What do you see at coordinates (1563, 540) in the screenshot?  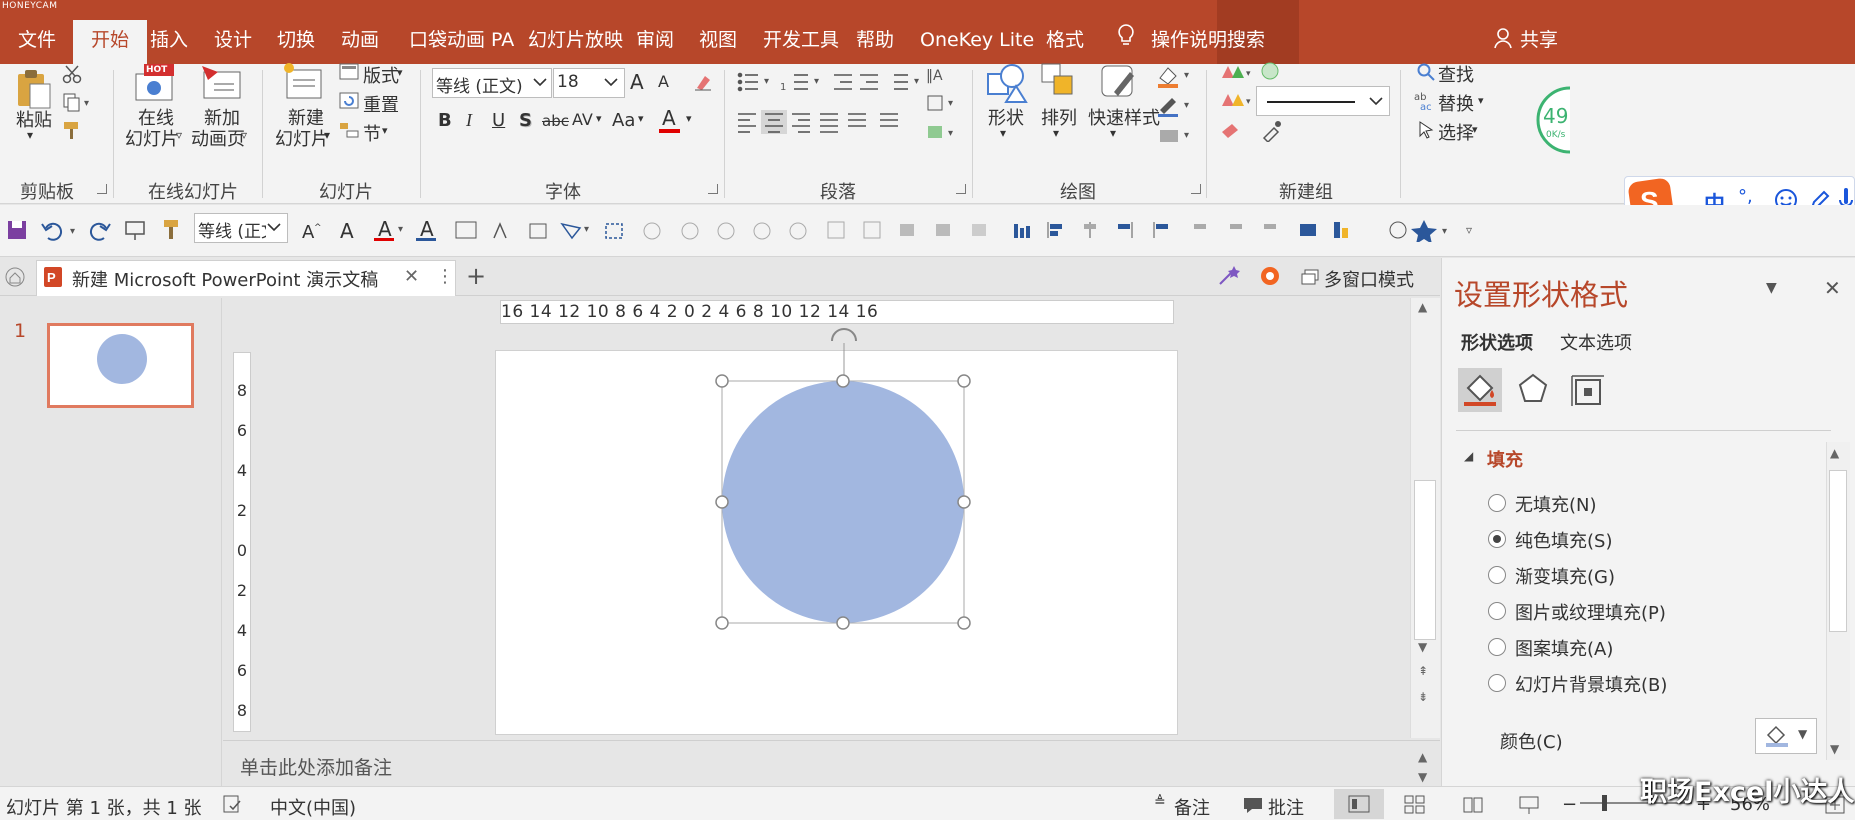 I see `label-solid-fill: 纯色填充(S)` at bounding box center [1563, 540].